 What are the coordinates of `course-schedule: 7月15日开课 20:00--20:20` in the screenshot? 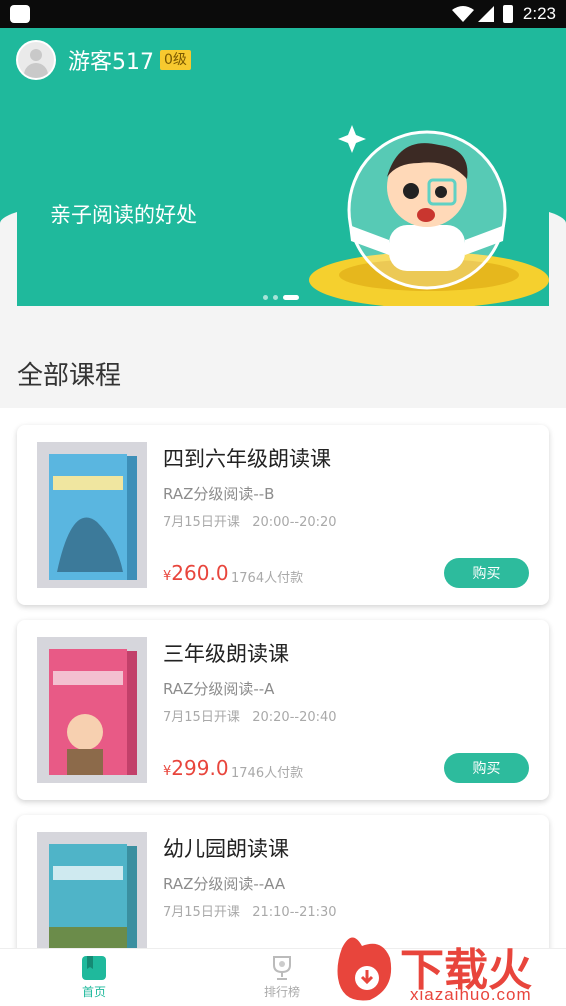 It's located at (250, 522).